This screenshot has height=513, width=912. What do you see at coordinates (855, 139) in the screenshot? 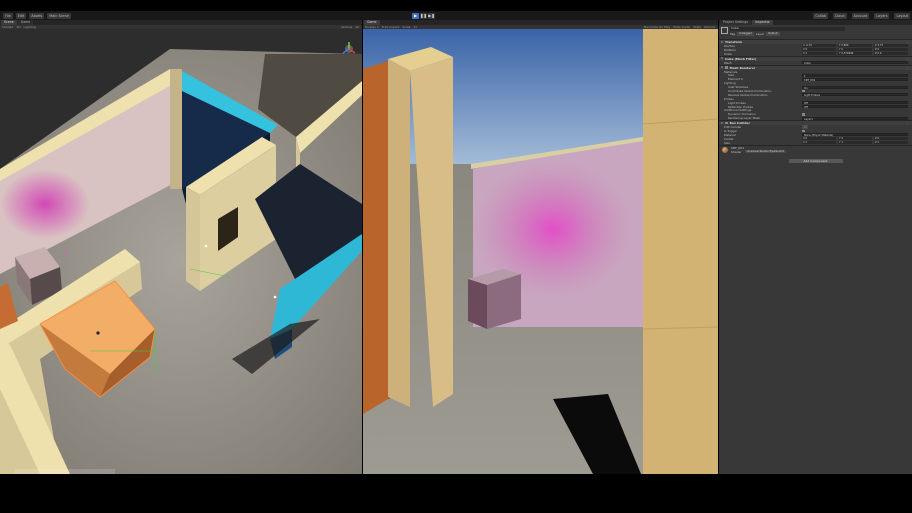
I see `center-y-field: Y 0` at bounding box center [855, 139].